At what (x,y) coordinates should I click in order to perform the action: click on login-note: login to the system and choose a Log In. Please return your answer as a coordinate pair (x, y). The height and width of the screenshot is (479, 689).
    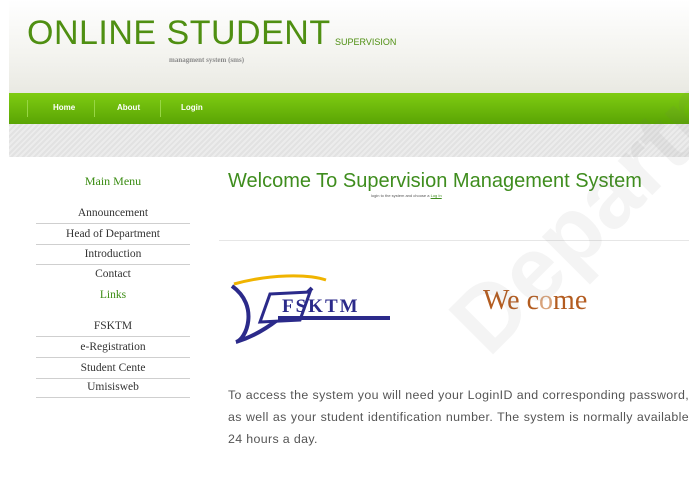
    Looking at the image, I should click on (406, 195).